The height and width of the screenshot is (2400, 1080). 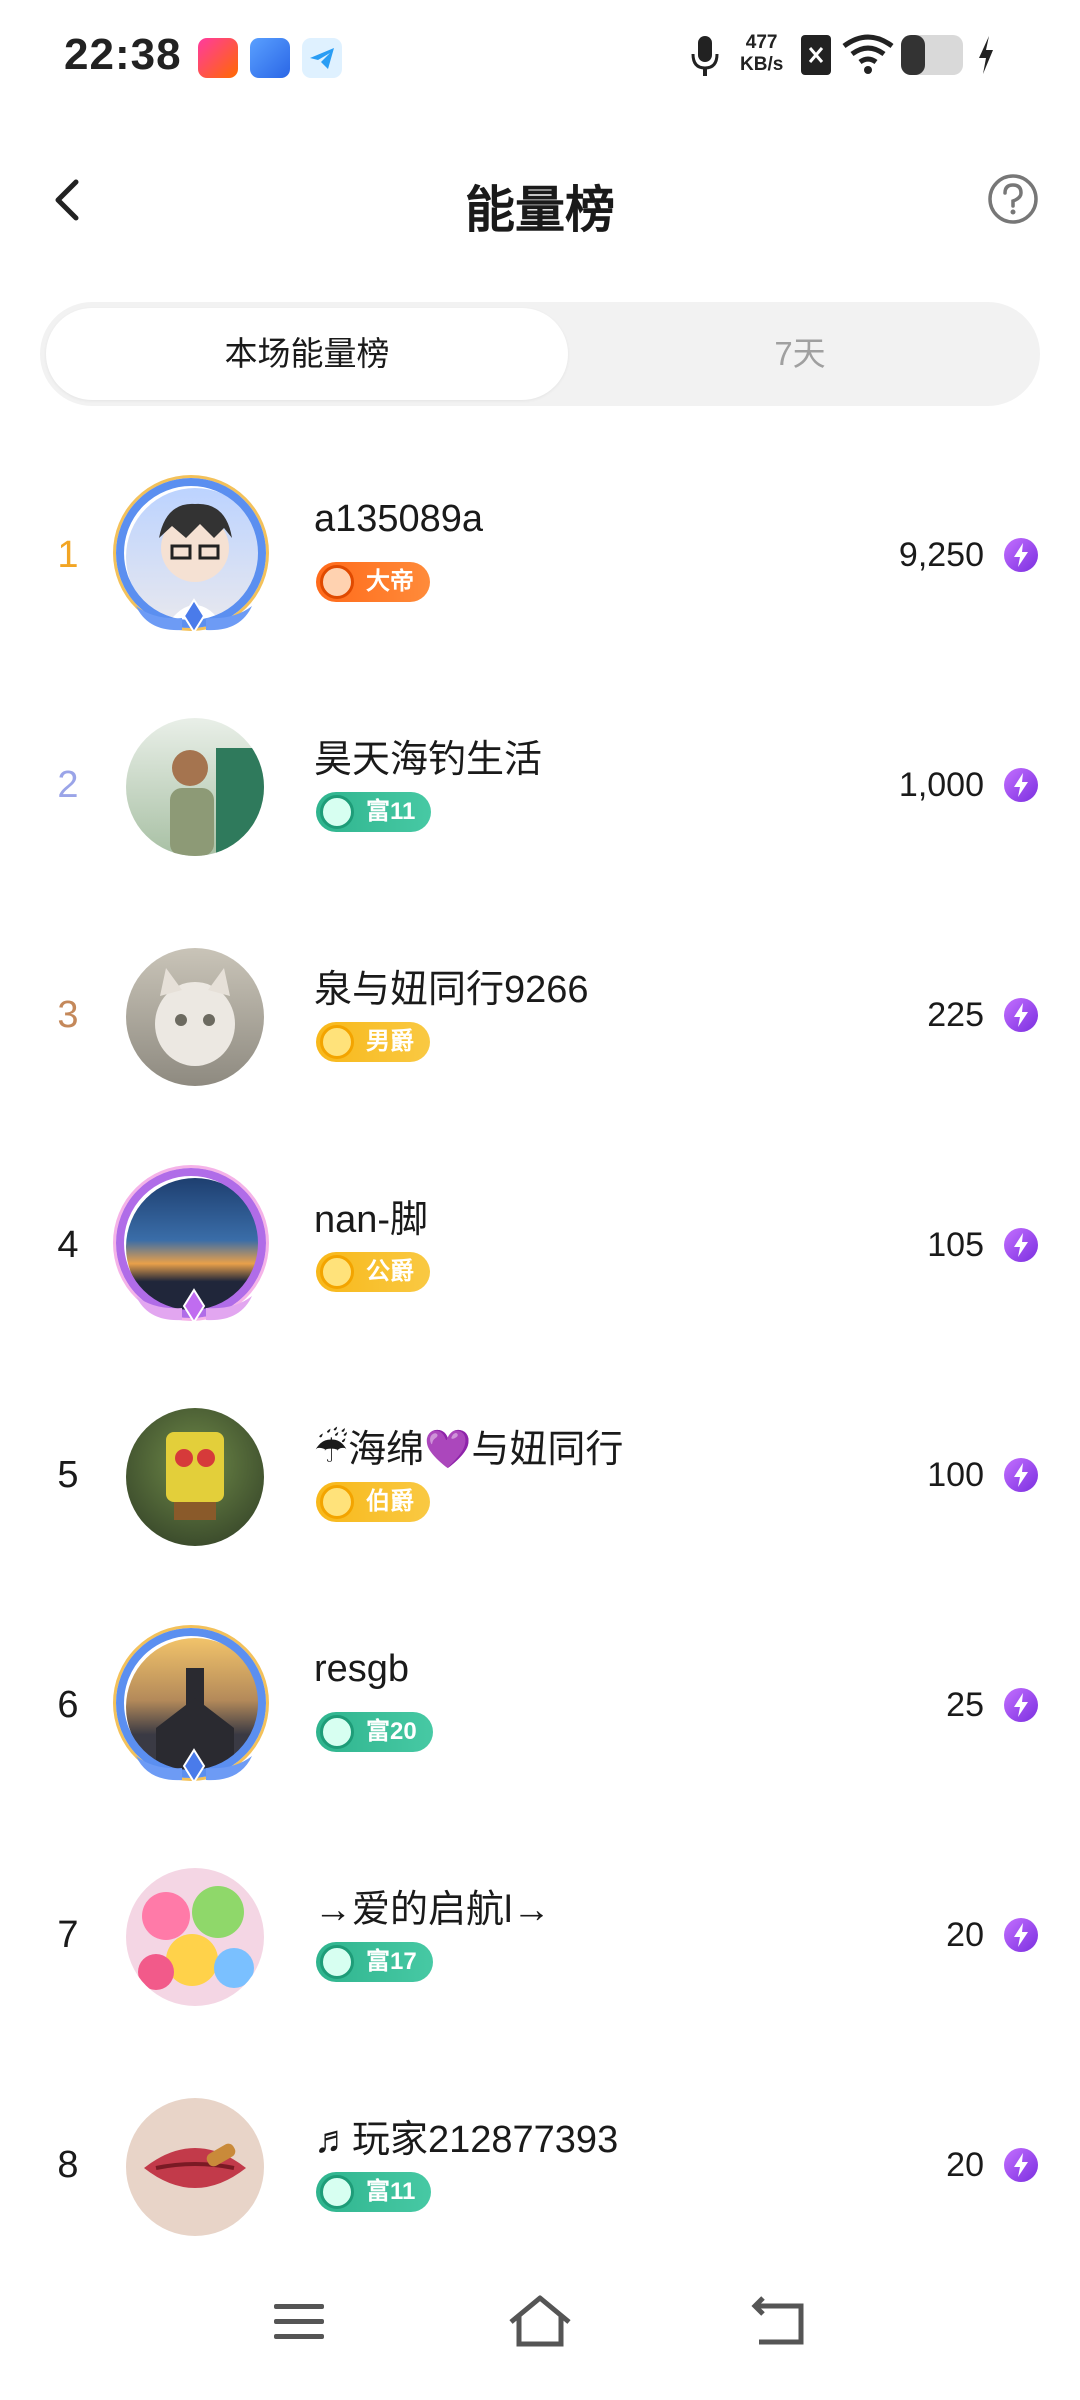 What do you see at coordinates (371, 1220) in the screenshot?
I see `user-name: nan-脚` at bounding box center [371, 1220].